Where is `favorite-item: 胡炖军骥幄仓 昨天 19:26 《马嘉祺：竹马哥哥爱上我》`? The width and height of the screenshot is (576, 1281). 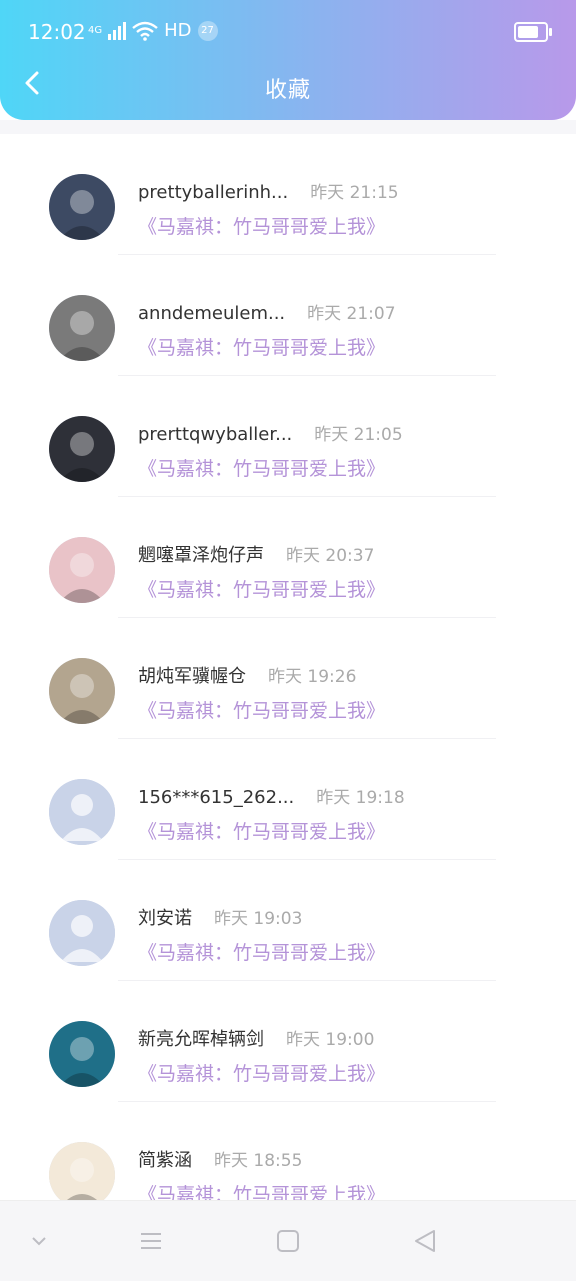
favorite-item: 胡炖军骥幄仓 昨天 19:26 《马嘉祺：竹马哥哥爱上我》 is located at coordinates (288, 678).